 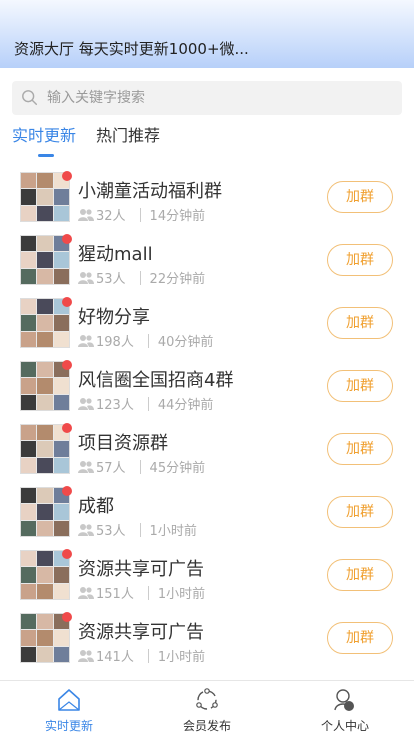 I want to click on search-input, so click(x=217, y=98).